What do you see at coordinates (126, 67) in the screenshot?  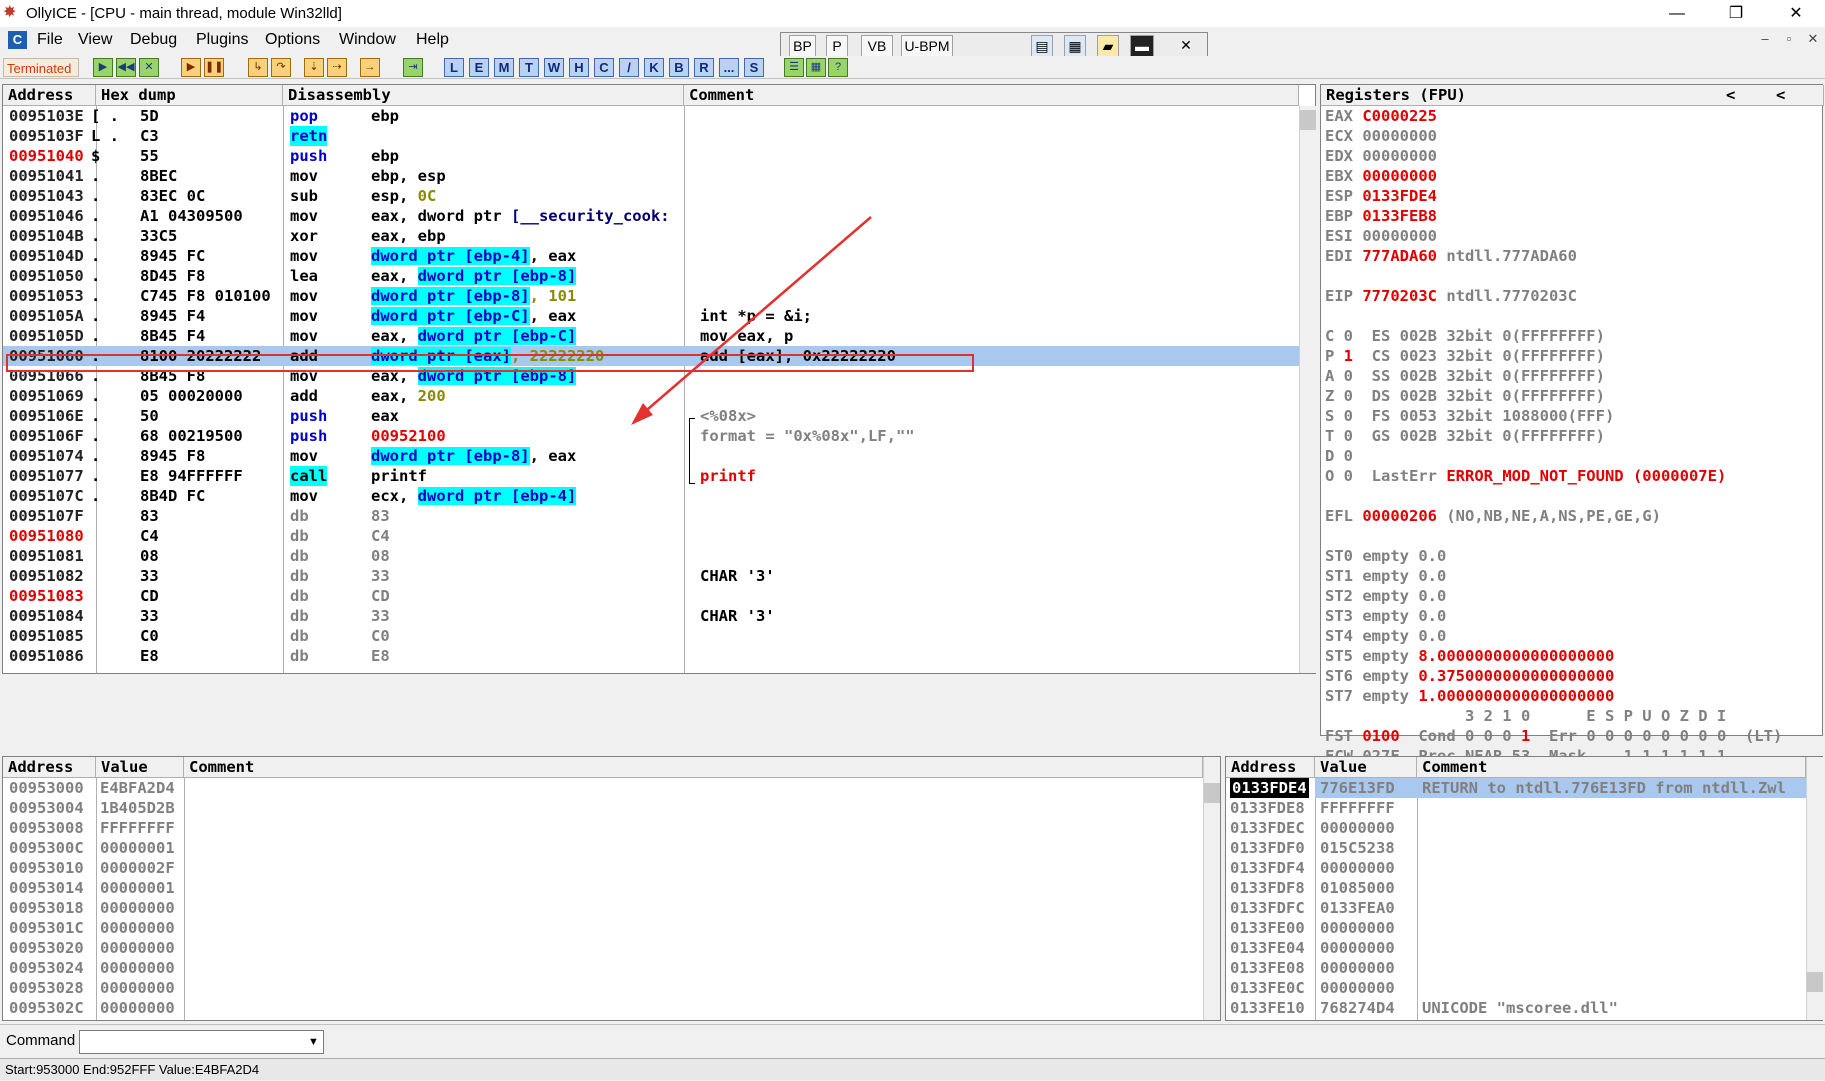 I see `restart-icon: ◀◀` at bounding box center [126, 67].